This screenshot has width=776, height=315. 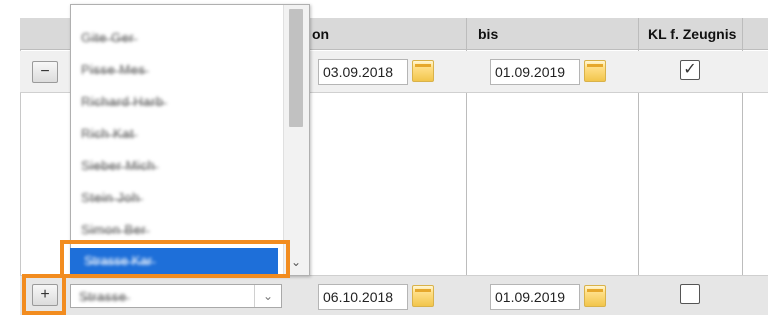 I want to click on remove-row-button: −, so click(x=45, y=72).